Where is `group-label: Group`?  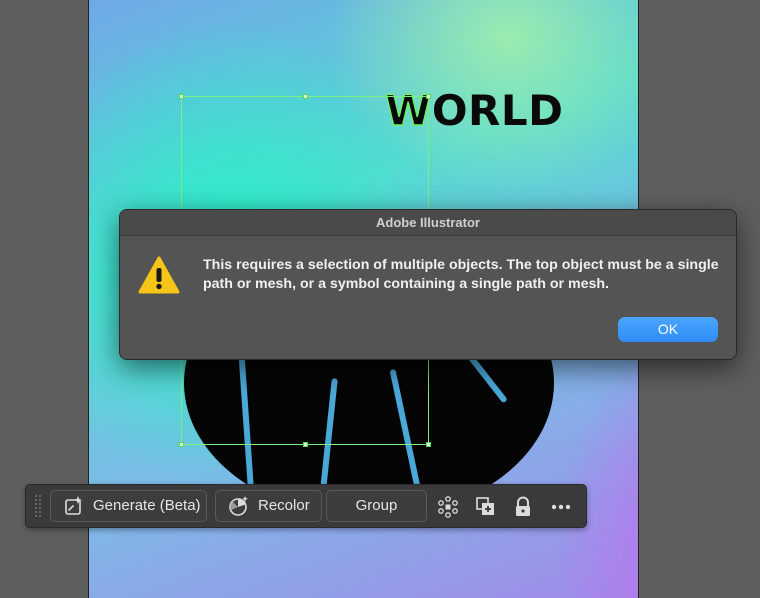
group-label: Group is located at coordinates (376, 505).